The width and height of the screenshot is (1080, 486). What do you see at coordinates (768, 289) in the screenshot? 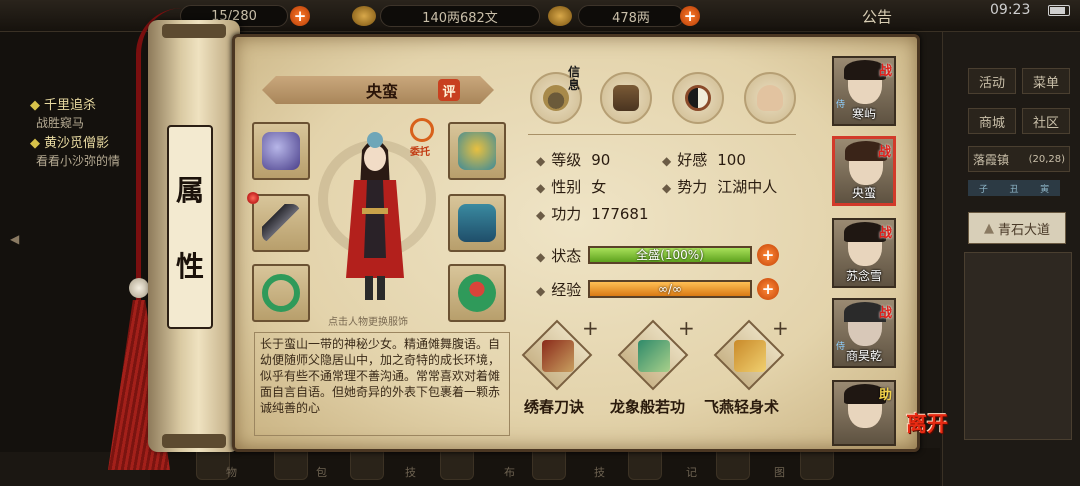
I see `exp-plus-button: +` at bounding box center [768, 289].